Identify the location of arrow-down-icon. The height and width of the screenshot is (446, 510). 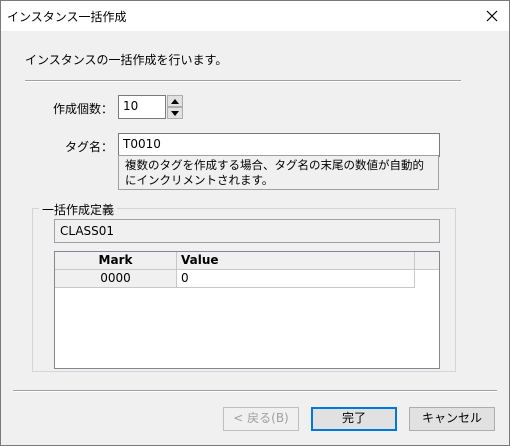
(175, 113).